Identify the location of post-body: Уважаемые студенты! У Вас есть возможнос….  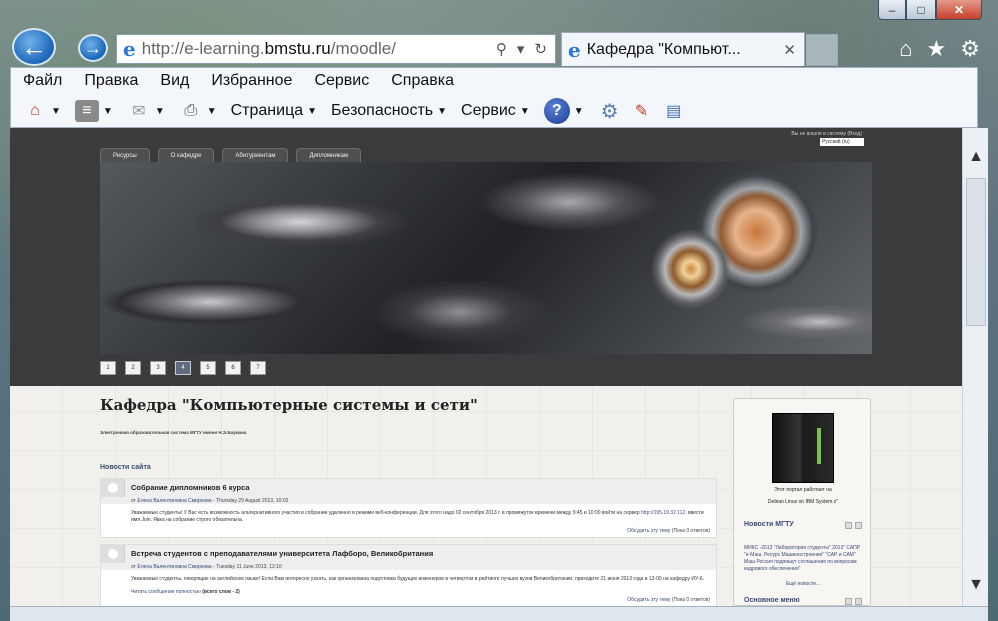
(408, 515).